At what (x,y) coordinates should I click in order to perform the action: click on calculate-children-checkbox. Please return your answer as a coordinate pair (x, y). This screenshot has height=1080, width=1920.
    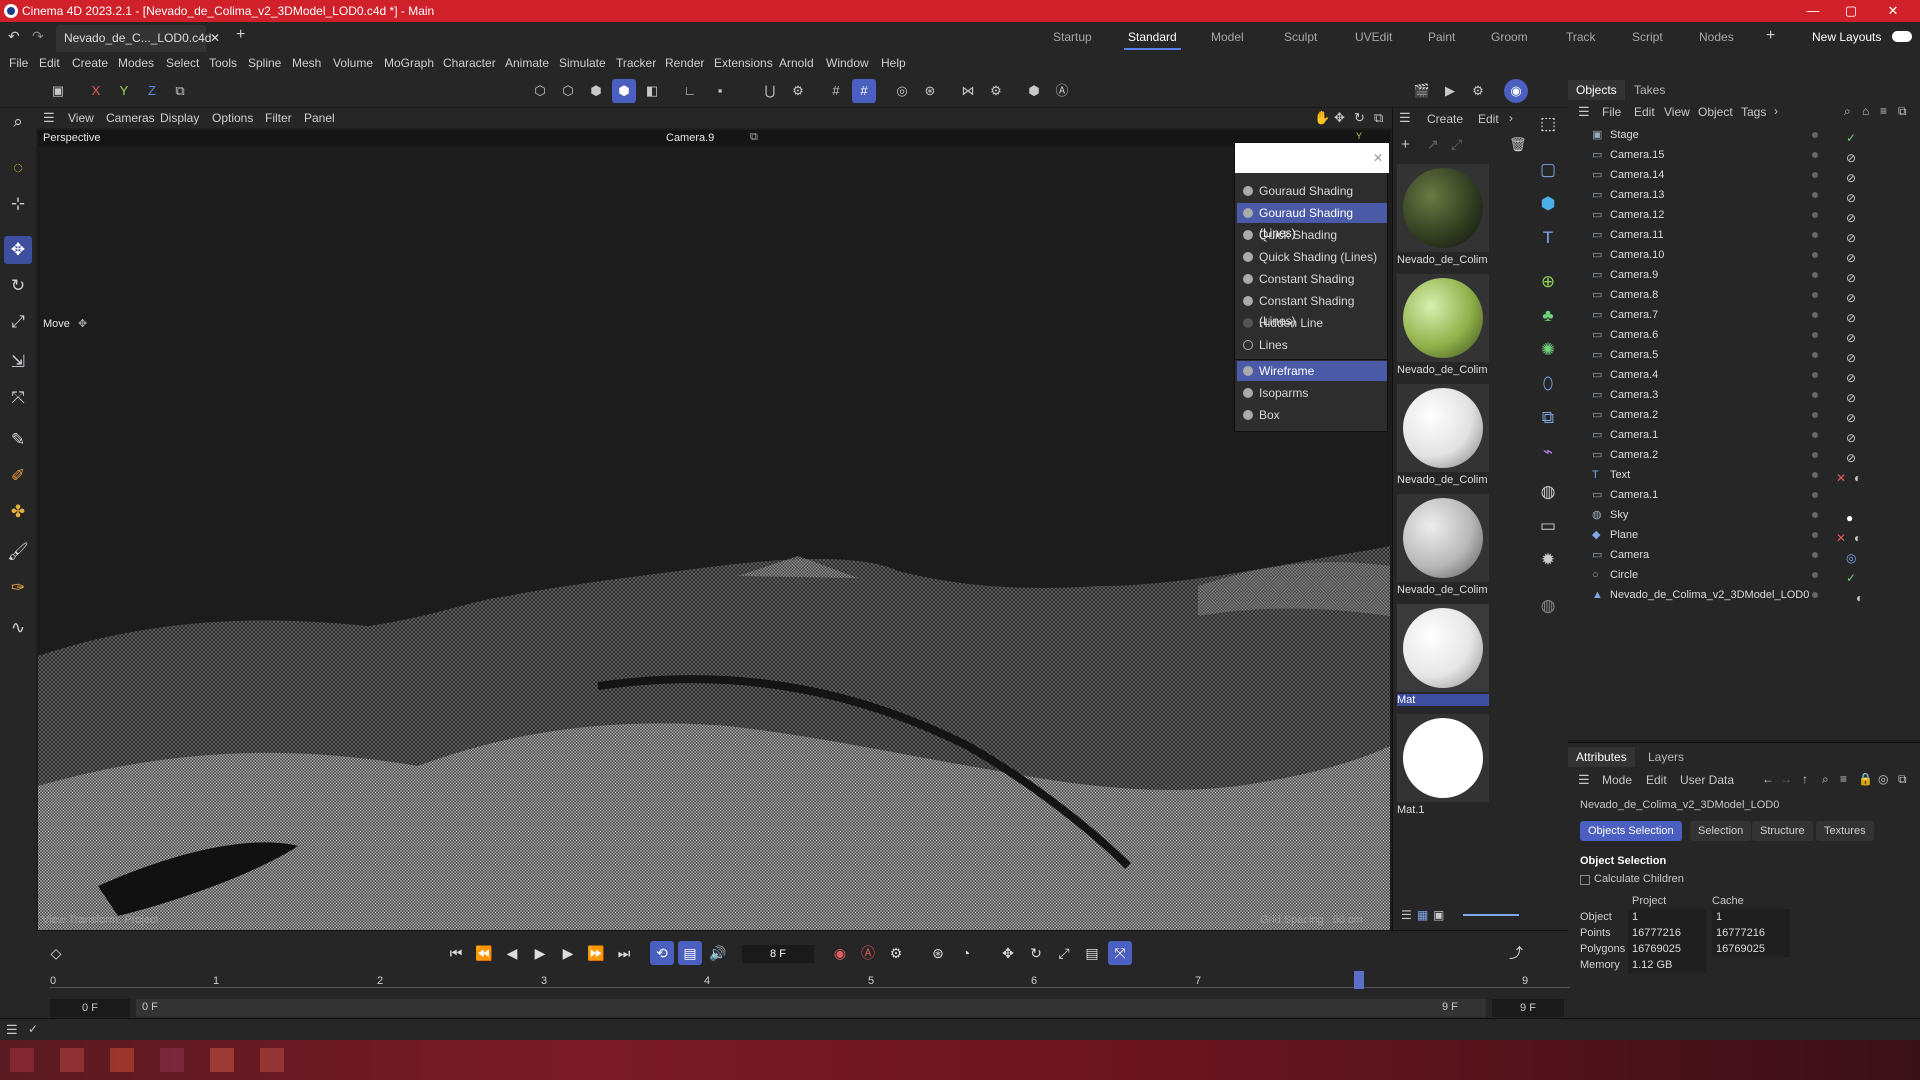
    Looking at the image, I should click on (1585, 880).